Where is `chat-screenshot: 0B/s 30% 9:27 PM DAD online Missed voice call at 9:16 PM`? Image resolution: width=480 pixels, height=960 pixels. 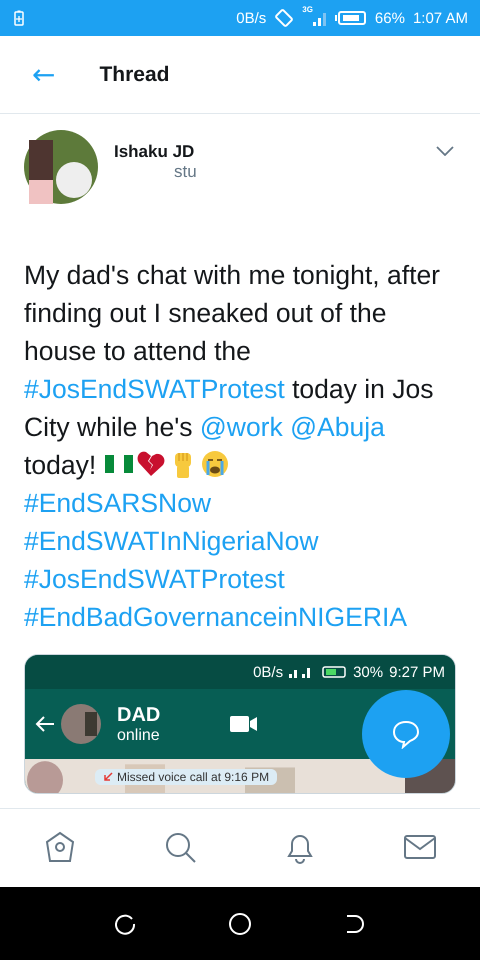
chat-screenshot: 0B/s 30% 9:27 PM DAD online Missed voice call at 9:16 PM is located at coordinates (240, 724).